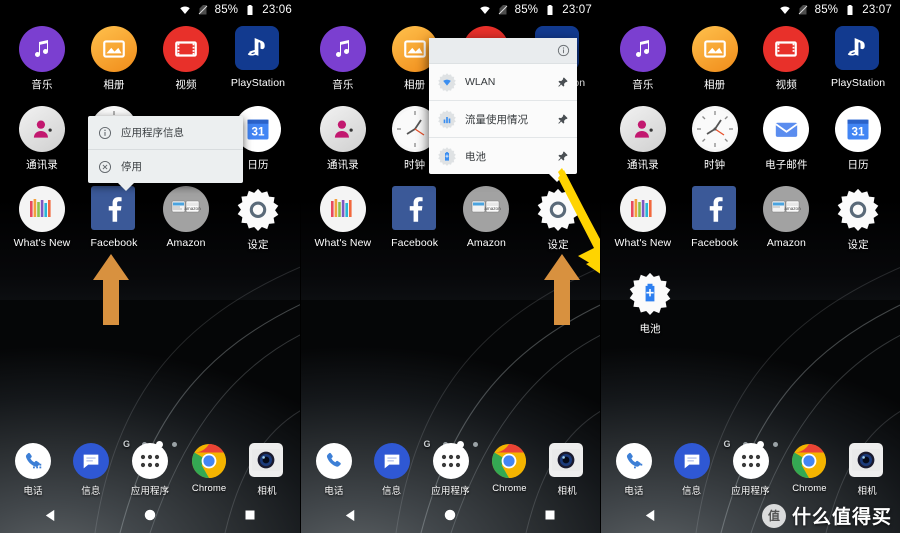 This screenshot has height=533, width=900. I want to click on app-label: Amazon, so click(486, 243).